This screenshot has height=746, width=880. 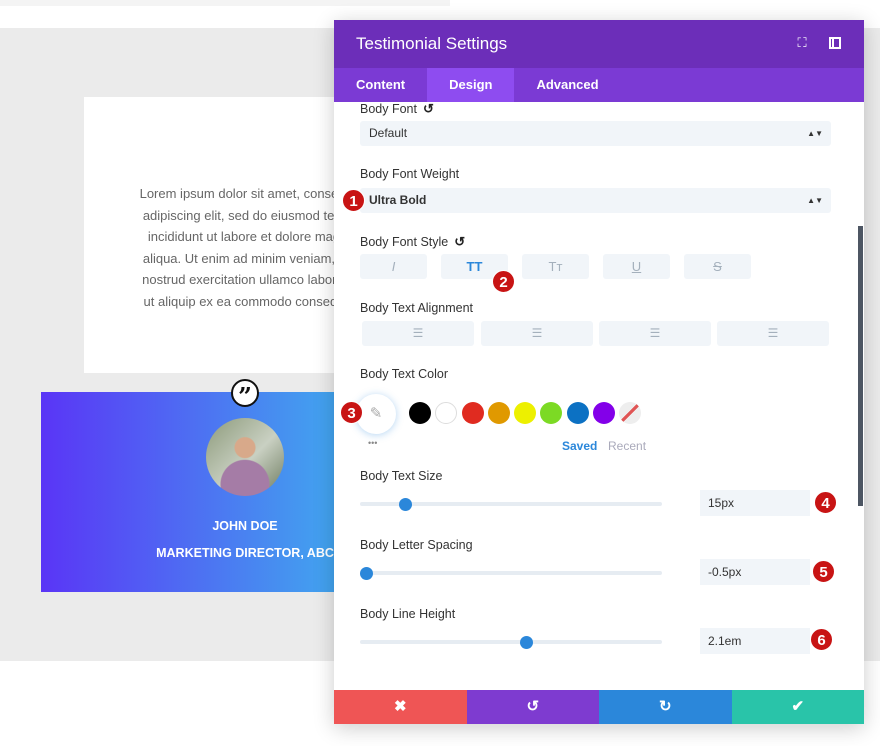 What do you see at coordinates (238, 215) in the screenshot?
I see `body-line: adipiscing elit, sed do eiusmod tem` at bounding box center [238, 215].